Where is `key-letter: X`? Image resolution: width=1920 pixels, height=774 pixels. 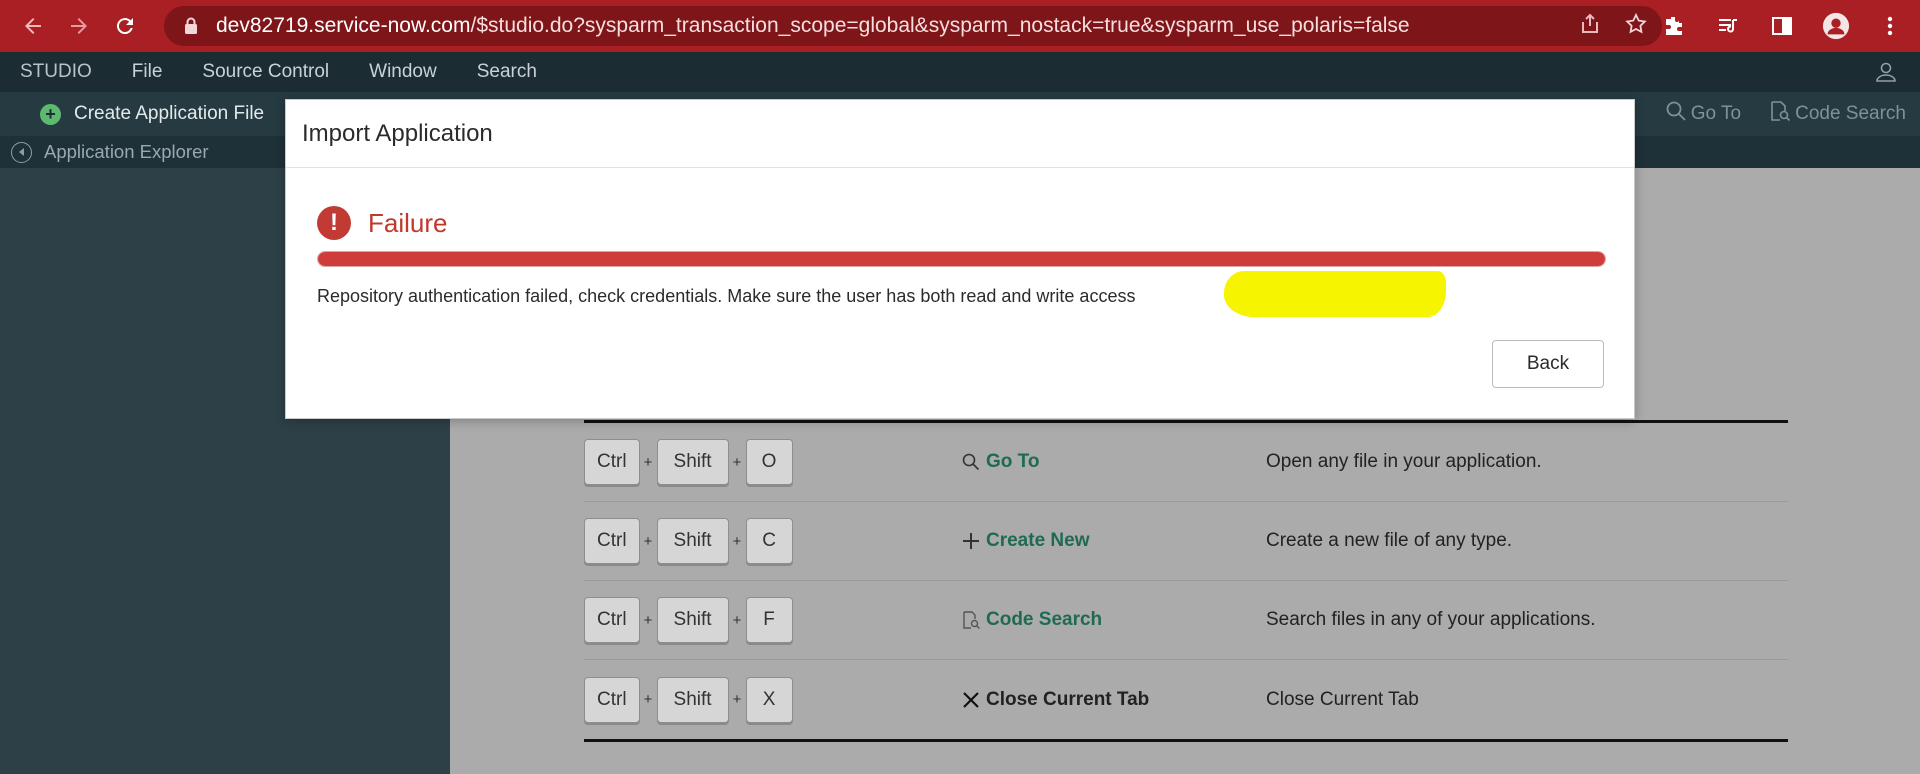 key-letter: X is located at coordinates (769, 699).